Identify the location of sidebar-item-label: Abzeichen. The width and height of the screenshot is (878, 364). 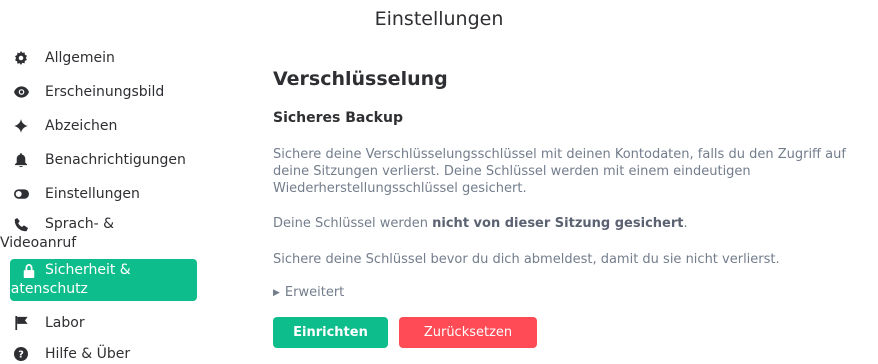
(81, 126).